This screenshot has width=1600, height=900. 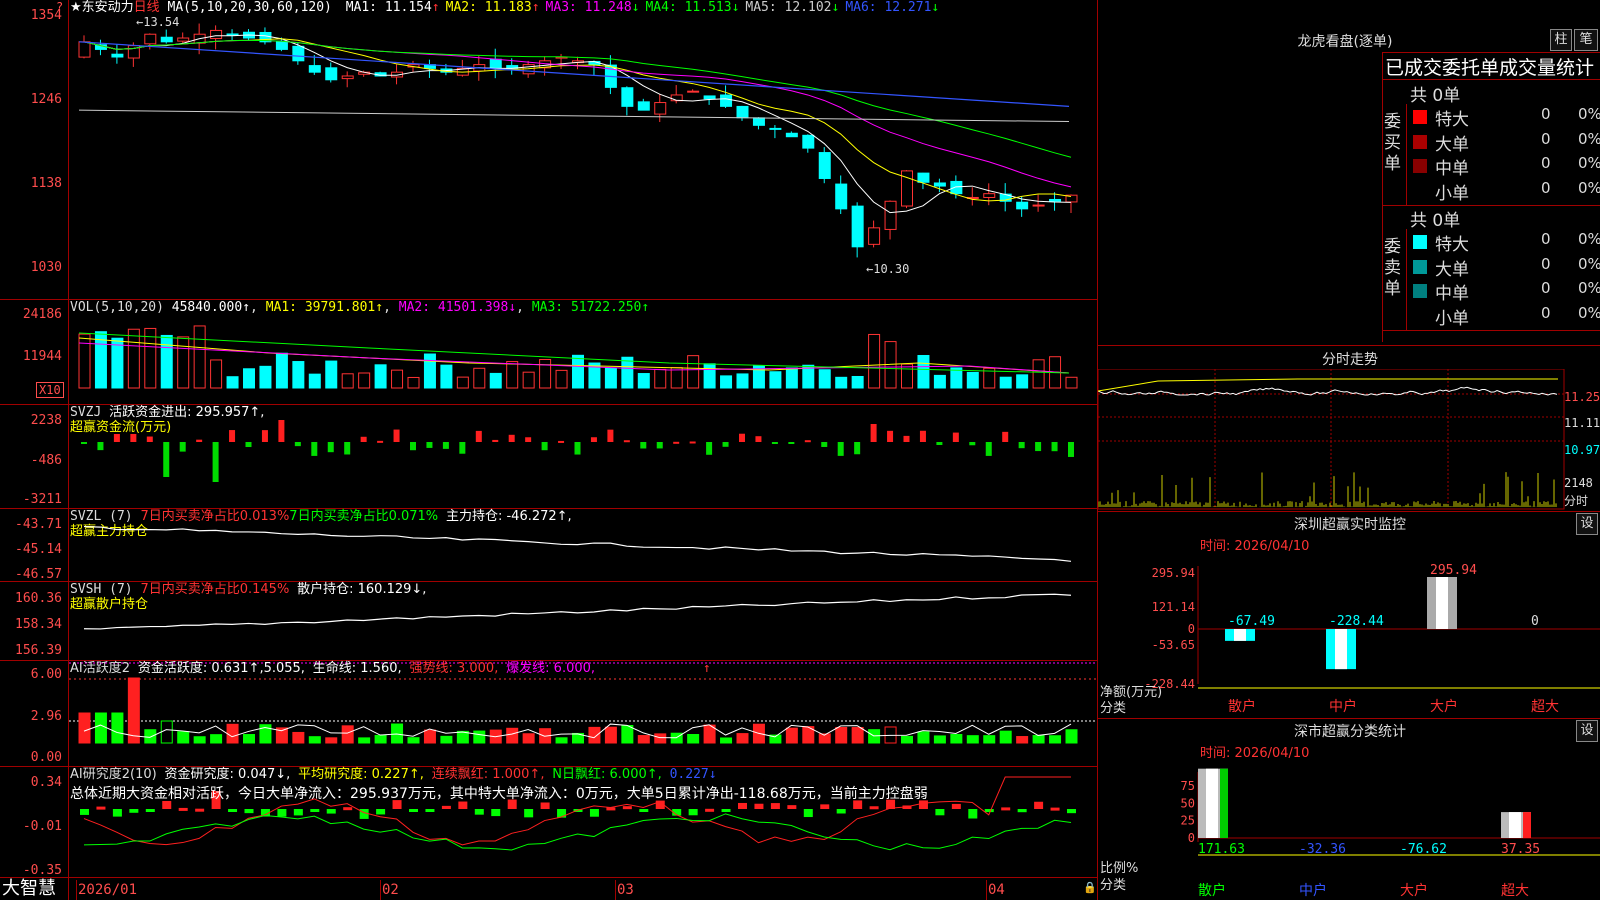 I want to click on sell-side-label: 委卖单, so click(x=1392, y=268).